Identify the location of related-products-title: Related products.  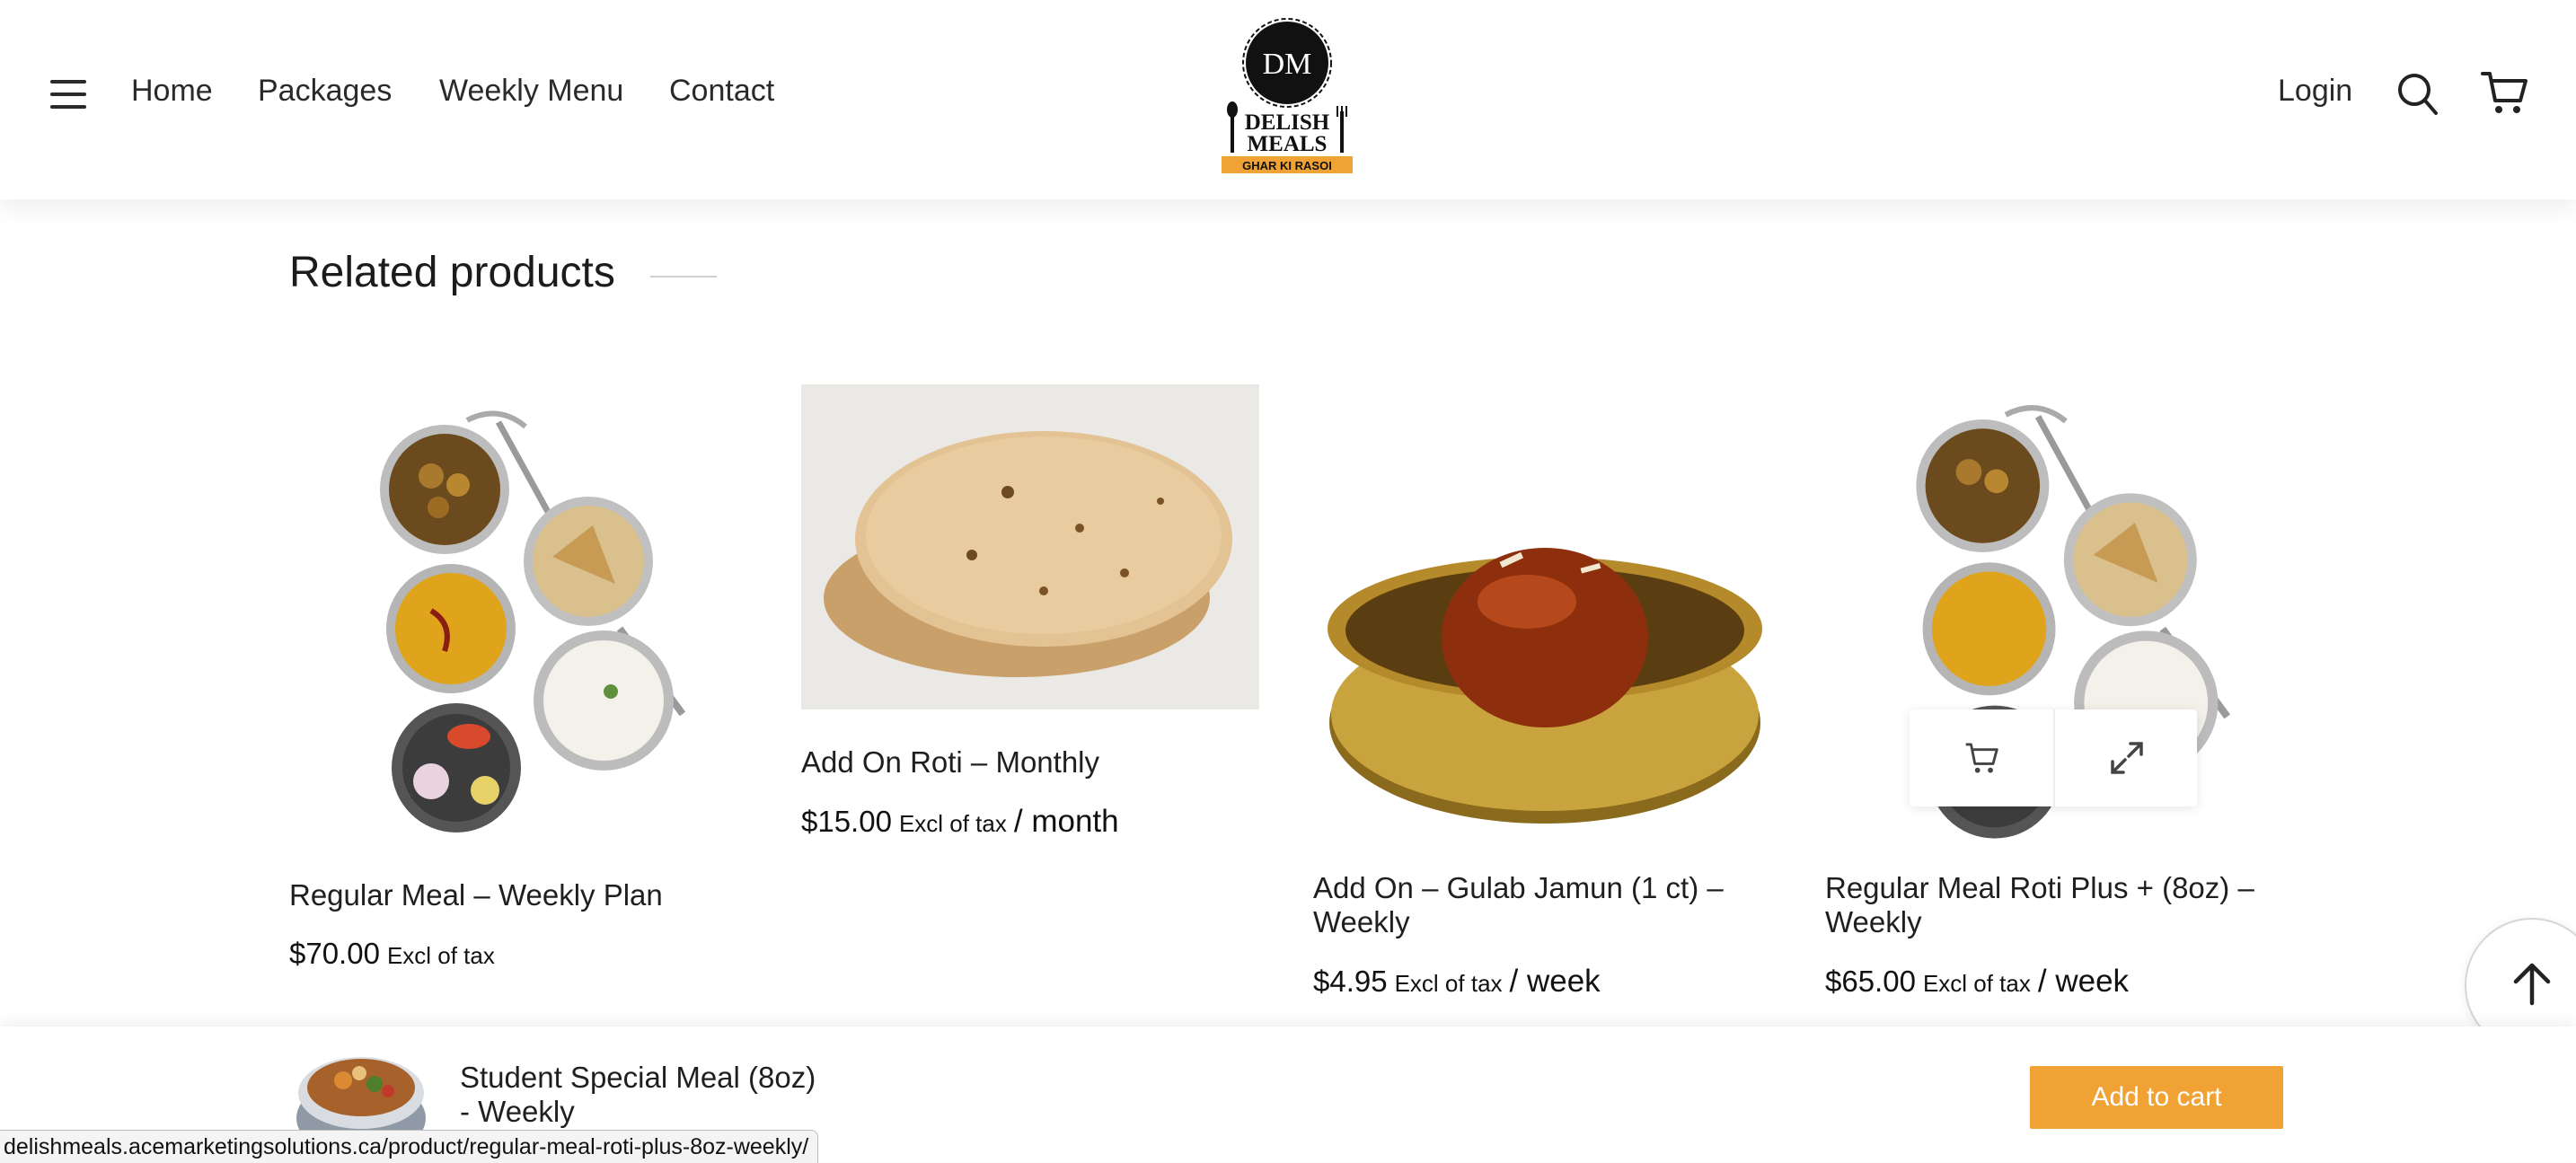
(452, 272).